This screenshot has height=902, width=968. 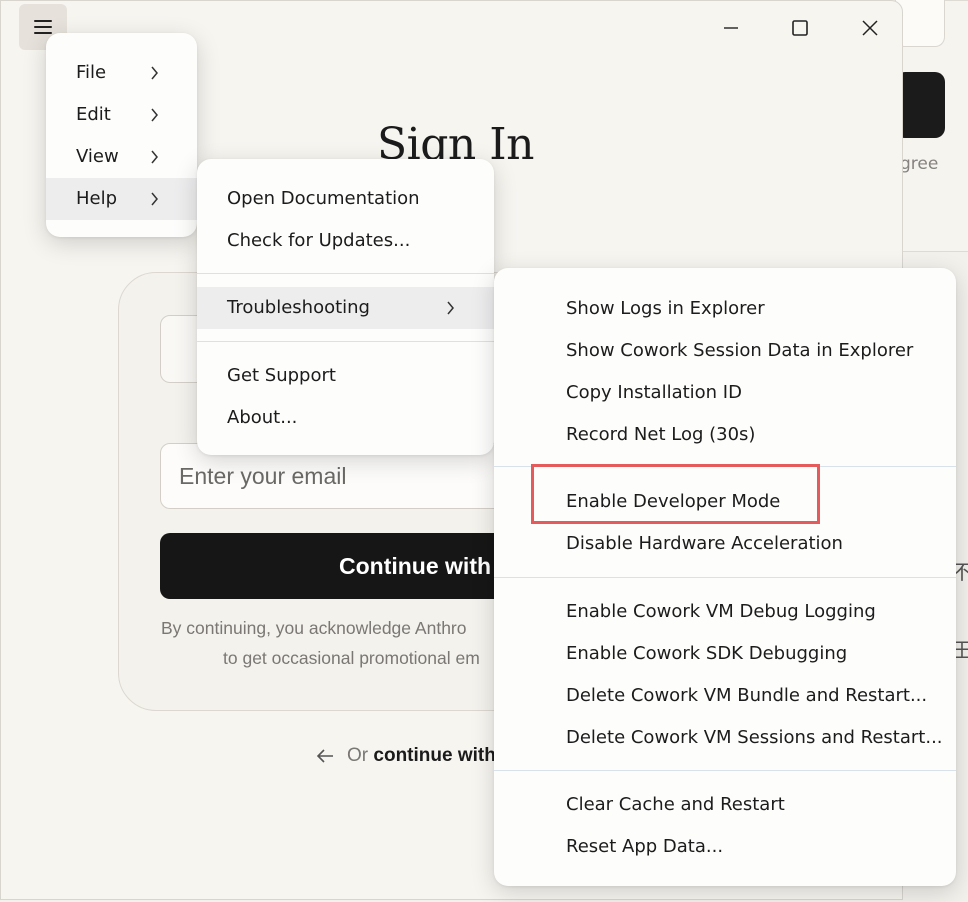 What do you see at coordinates (323, 198) in the screenshot?
I see `menu-item-label: Open Documentation` at bounding box center [323, 198].